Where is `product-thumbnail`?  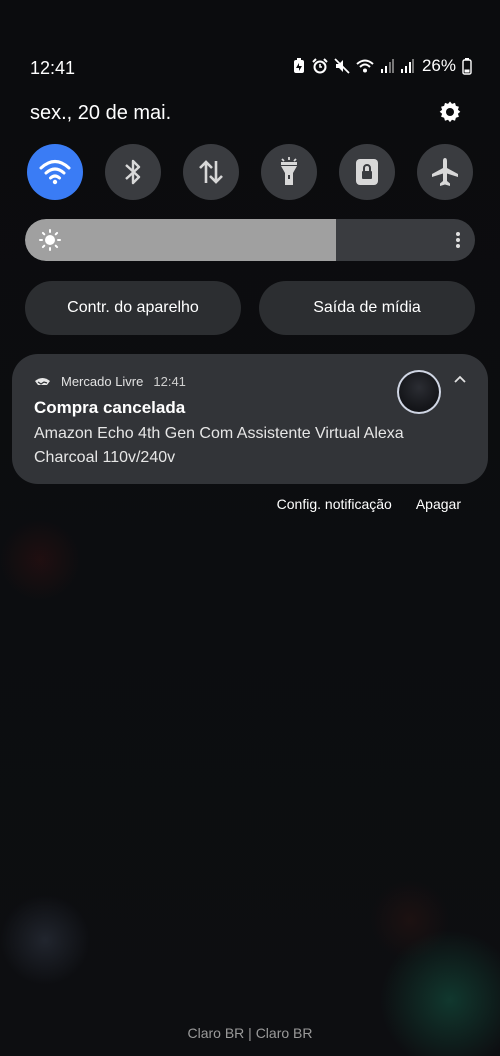 product-thumbnail is located at coordinates (419, 392).